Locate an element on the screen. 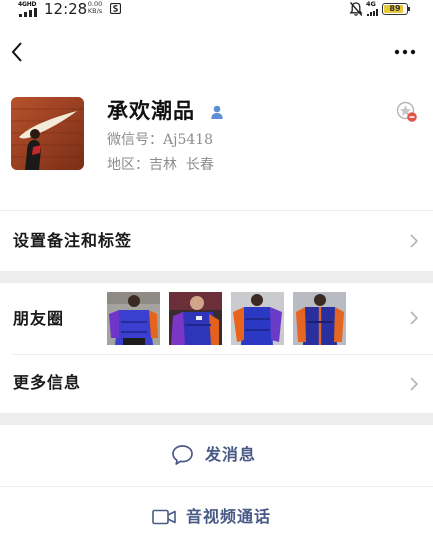  network-speed-unit: KB/s is located at coordinates (95, 11).